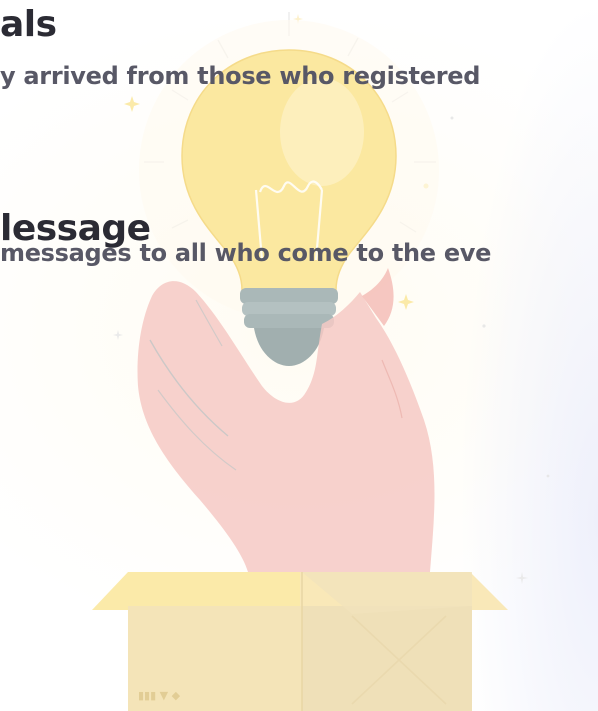 The width and height of the screenshot is (598, 711). Describe the element at coordinates (240, 76) in the screenshot. I see `feature-arrivals-description: y arrived from those who registered` at that location.